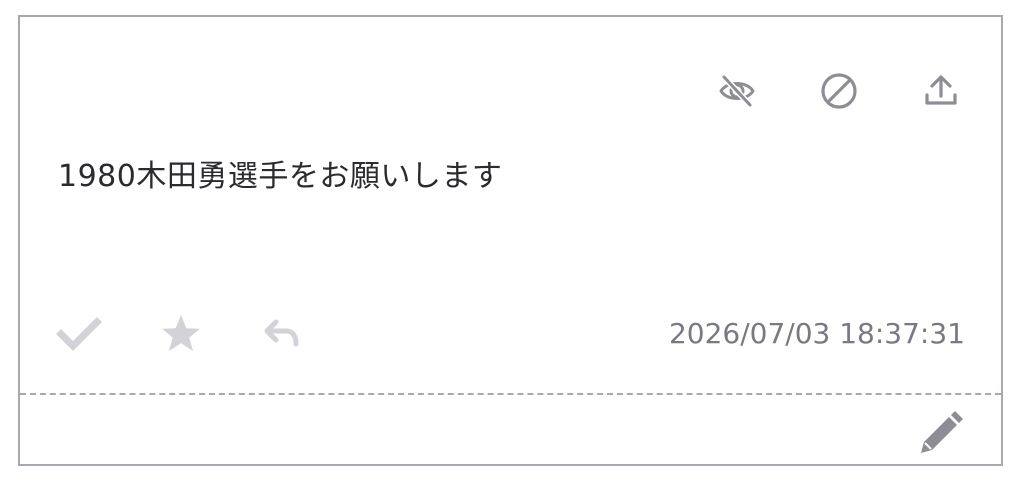 Image resolution: width=1024 pixels, height=495 pixels. I want to click on favorite-button, so click(181, 334).